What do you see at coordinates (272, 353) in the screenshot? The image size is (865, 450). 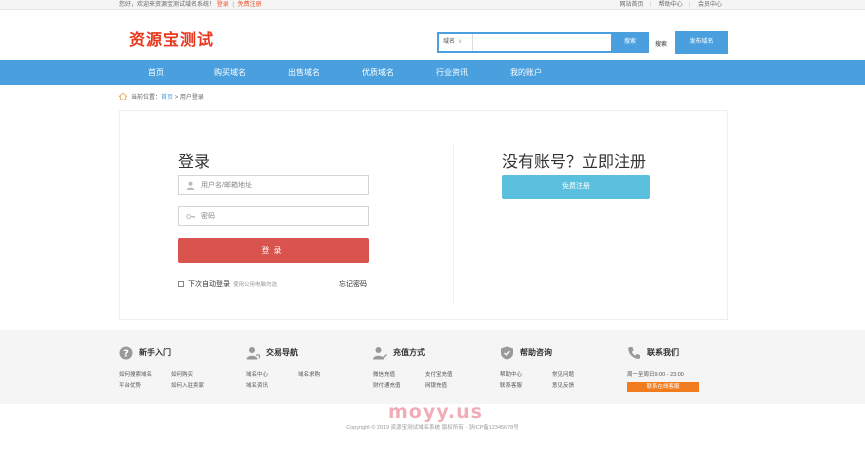 I see `footer-col-title: 交易导航` at bounding box center [272, 353].